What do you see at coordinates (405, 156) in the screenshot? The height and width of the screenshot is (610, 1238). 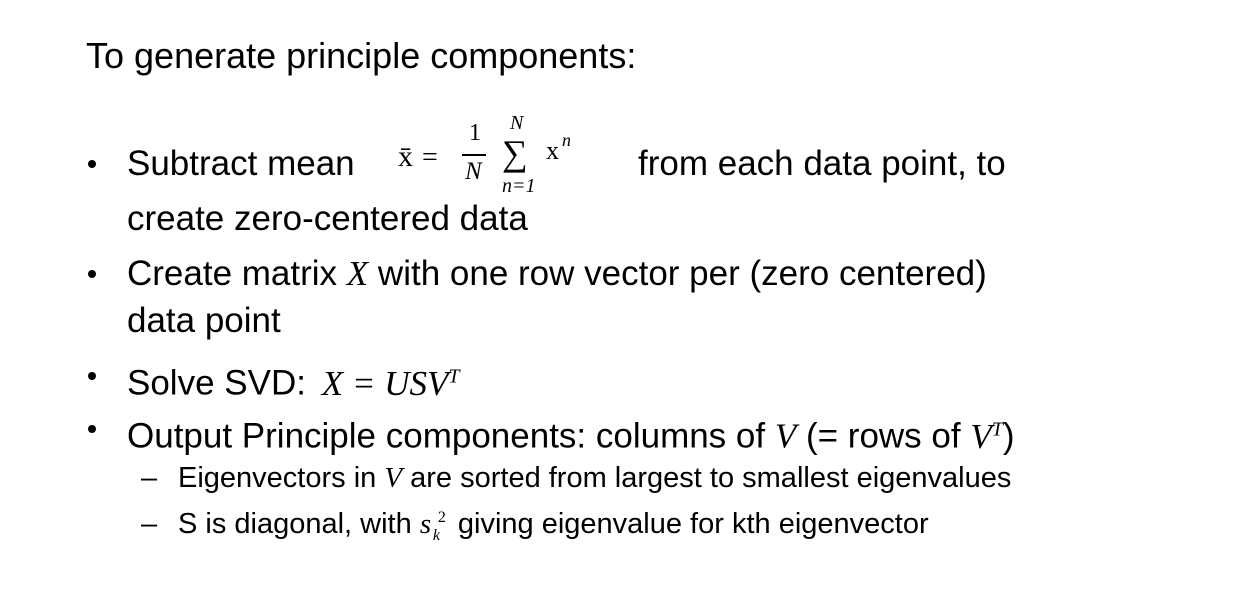 I see `formula-xbar: x̄` at bounding box center [405, 156].